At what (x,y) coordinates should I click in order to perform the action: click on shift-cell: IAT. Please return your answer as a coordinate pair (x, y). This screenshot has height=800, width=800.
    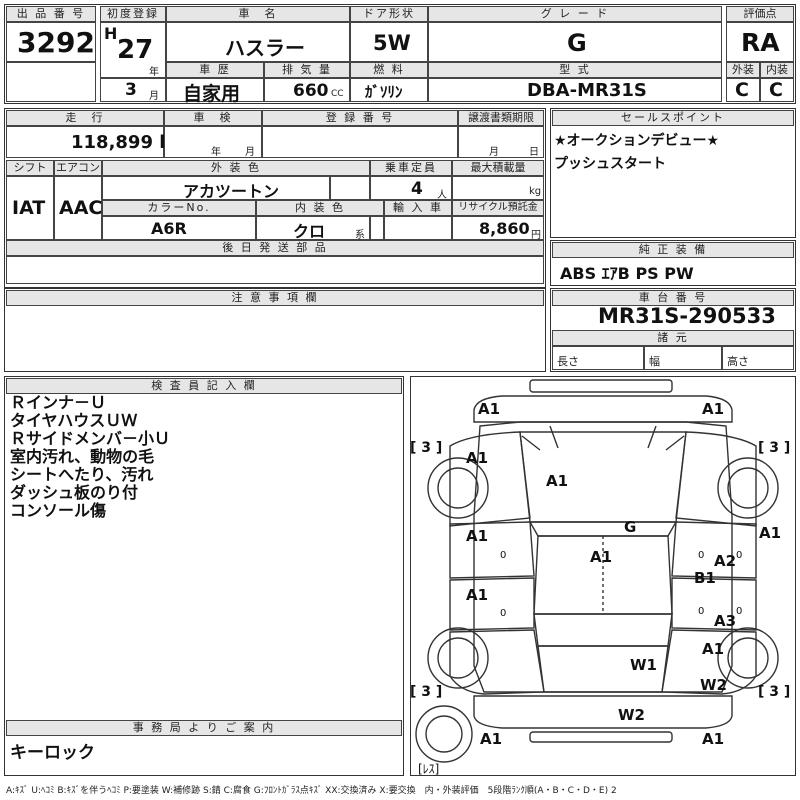
    Looking at the image, I should click on (30, 208).